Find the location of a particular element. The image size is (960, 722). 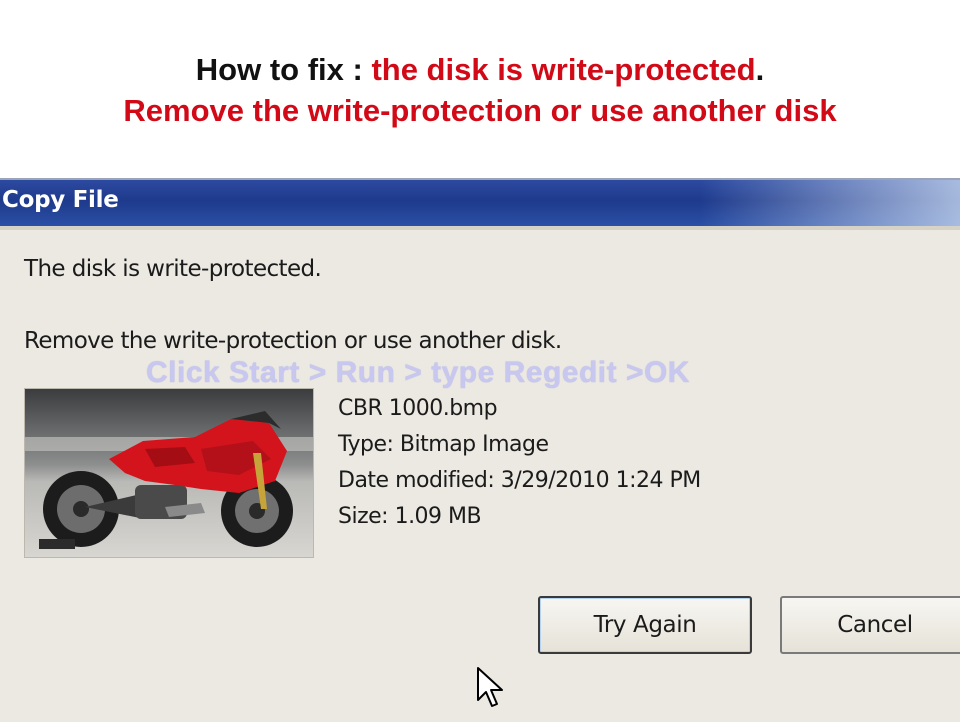

motorcycle-image is located at coordinates (169, 473).